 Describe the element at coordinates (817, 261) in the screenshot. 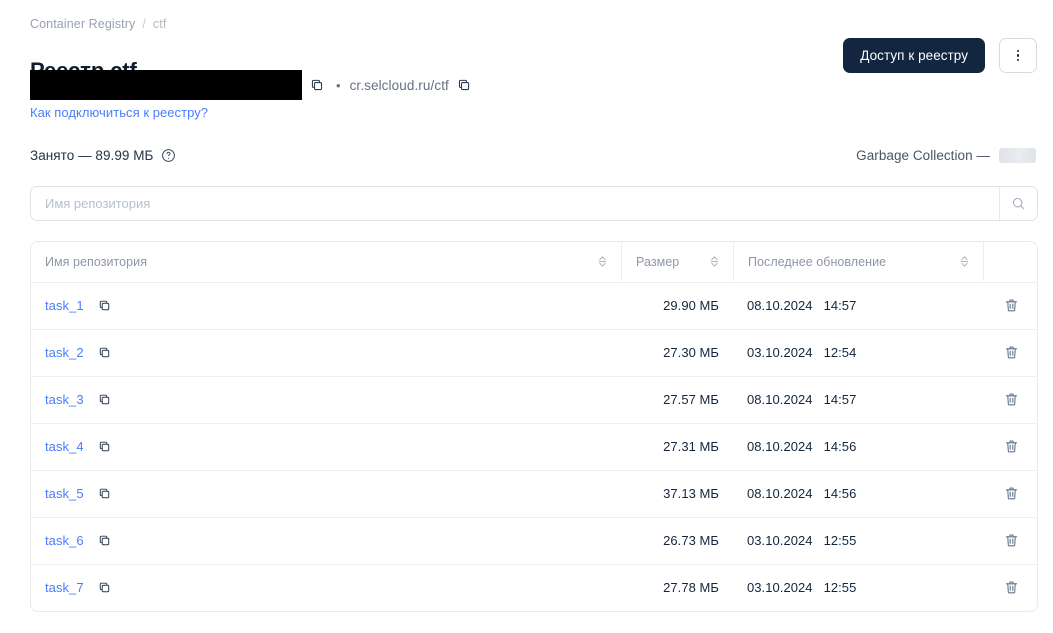

I see `column-label-updated: Последнее обновление` at that location.